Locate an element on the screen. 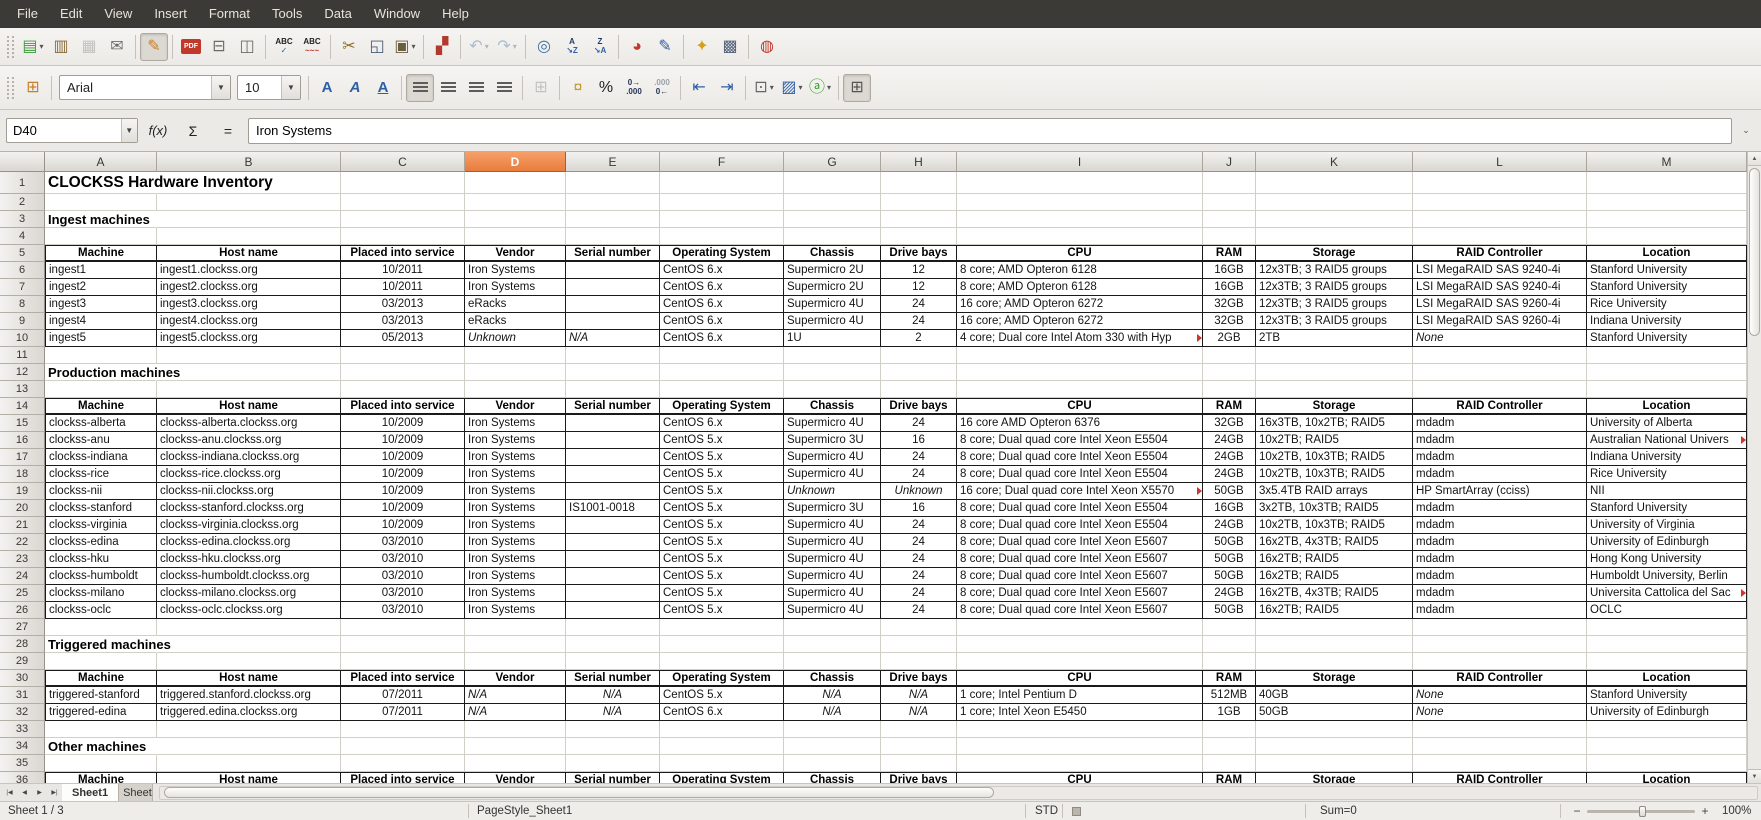 The width and height of the screenshot is (1761, 820). cell-I1 is located at coordinates (1080, 183).